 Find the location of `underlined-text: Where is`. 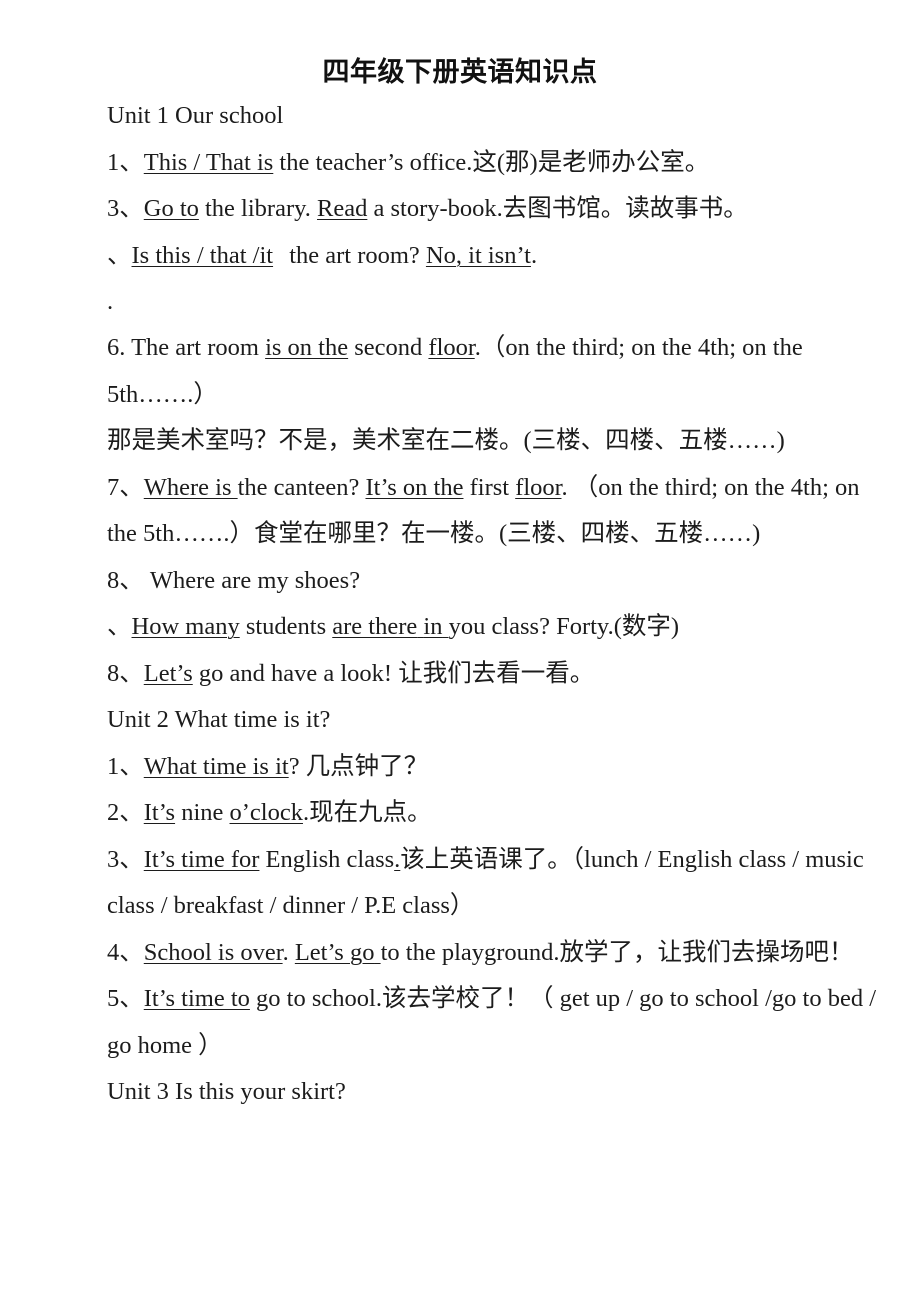

underlined-text: Where is is located at coordinates (187, 487).